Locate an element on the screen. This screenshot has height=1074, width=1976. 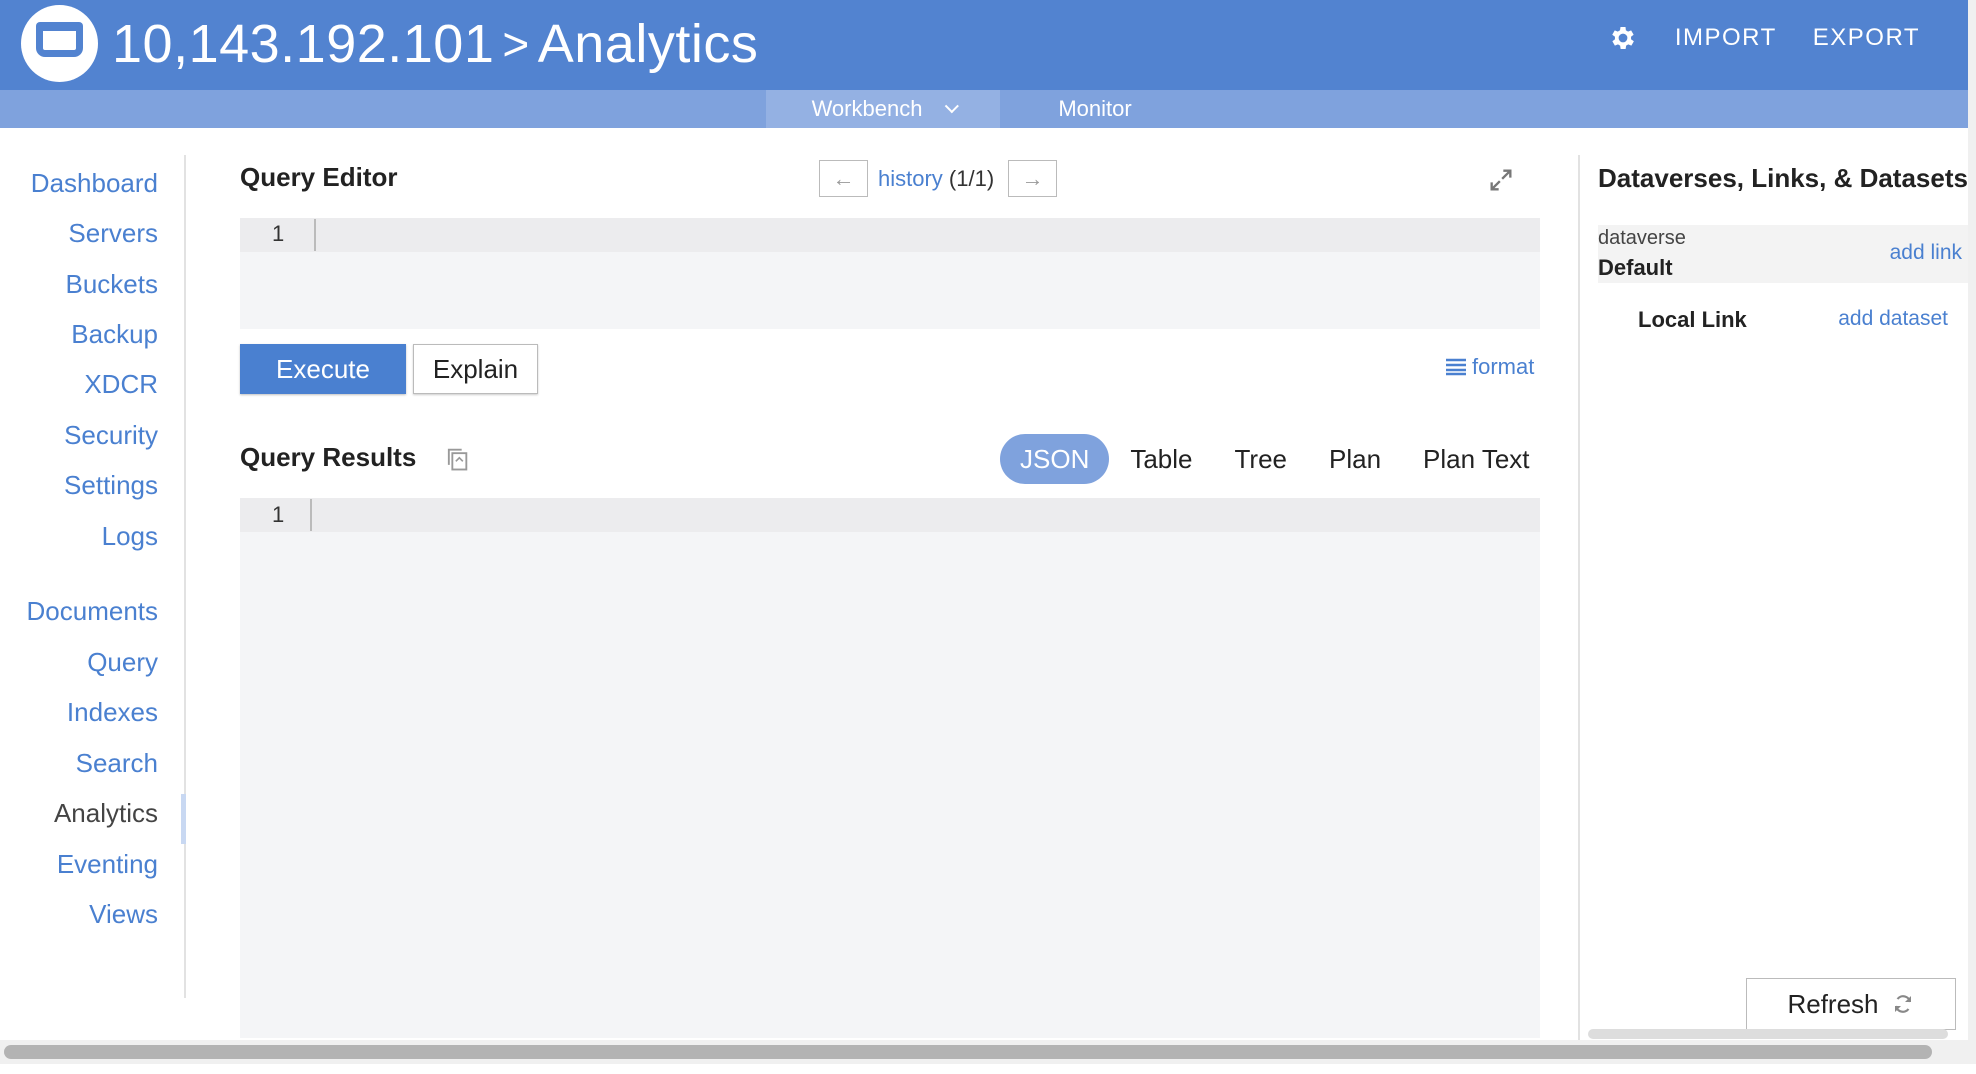
tab-monitor: Monitor is located at coordinates (1095, 109).